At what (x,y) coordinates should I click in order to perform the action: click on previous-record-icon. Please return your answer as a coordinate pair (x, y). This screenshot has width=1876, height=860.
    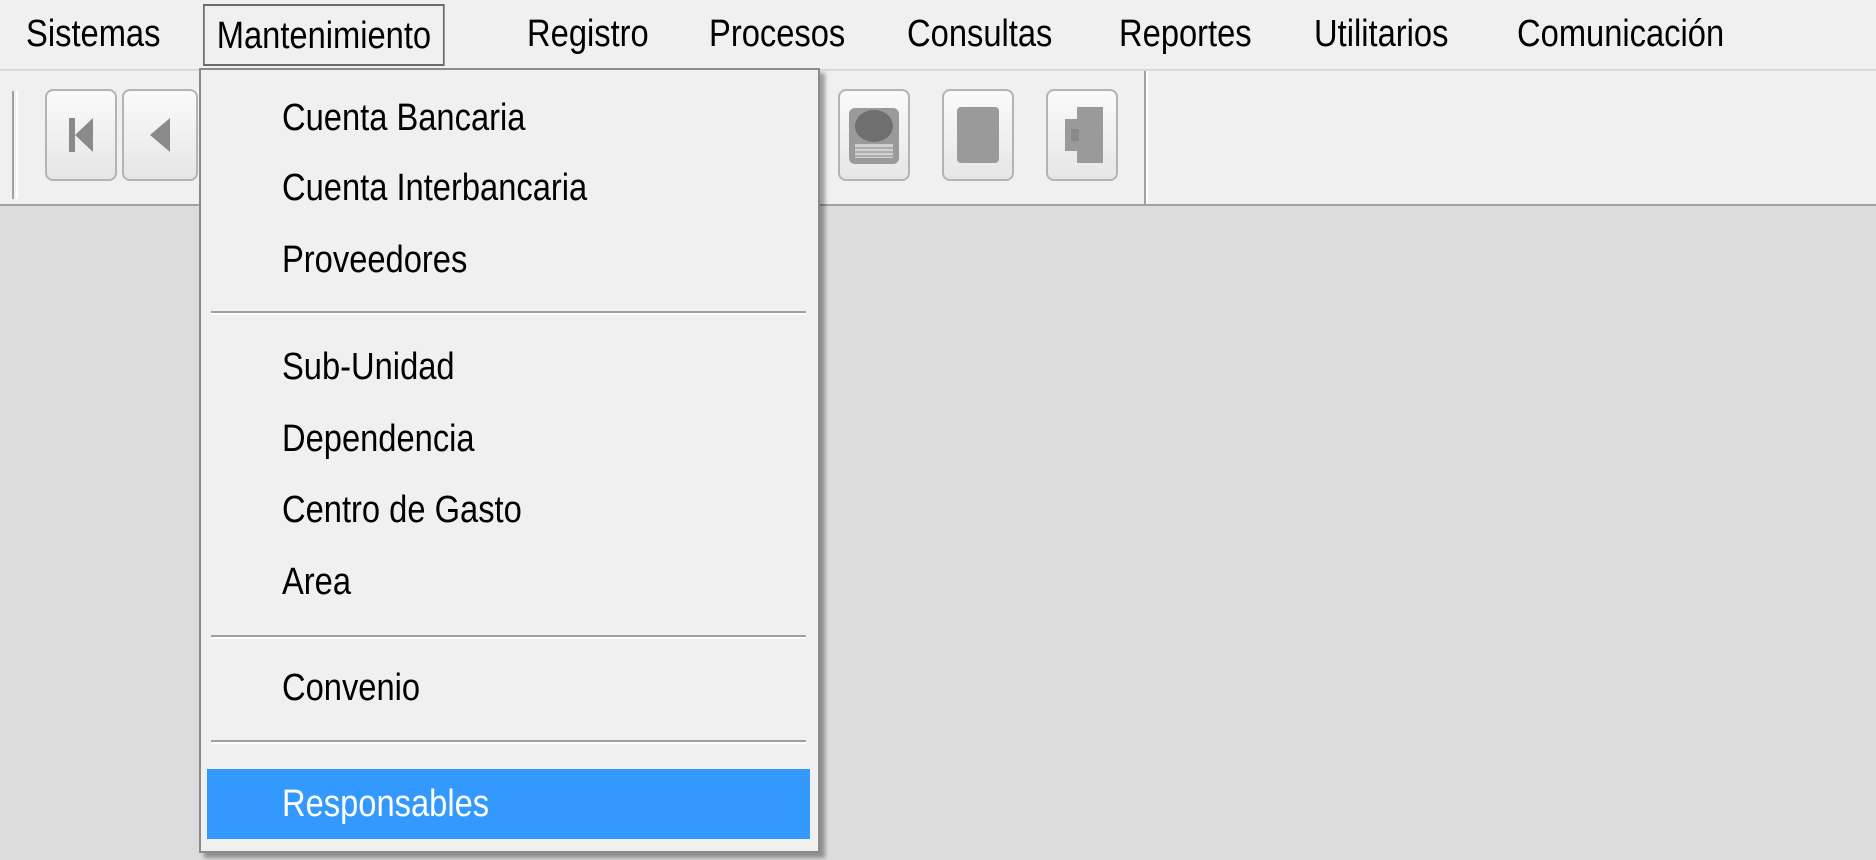
    Looking at the image, I should click on (160, 135).